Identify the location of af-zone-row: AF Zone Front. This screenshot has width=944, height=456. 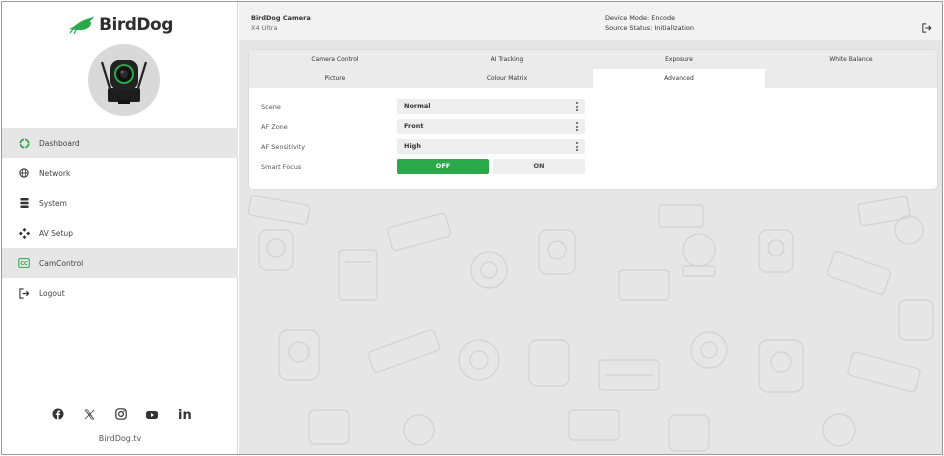
(593, 127).